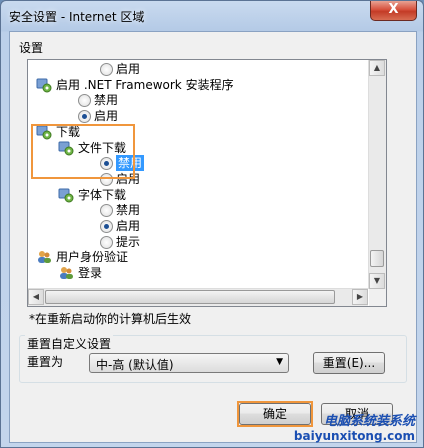 This screenshot has height=448, width=424. Describe the element at coordinates (208, 273) in the screenshot. I see `tree-group-item: 登录` at that location.